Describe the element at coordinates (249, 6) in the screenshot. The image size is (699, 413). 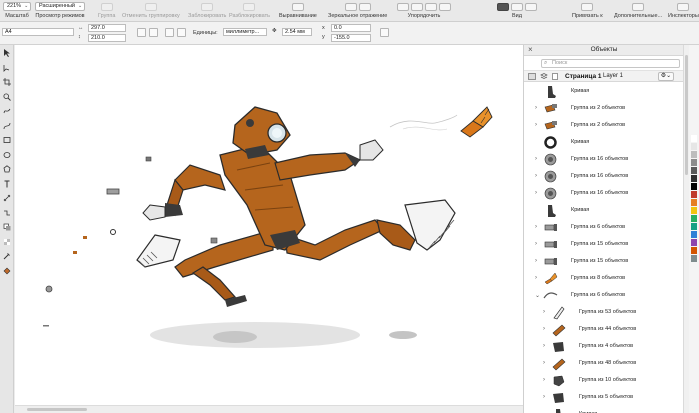
I see `unlock-button` at that location.